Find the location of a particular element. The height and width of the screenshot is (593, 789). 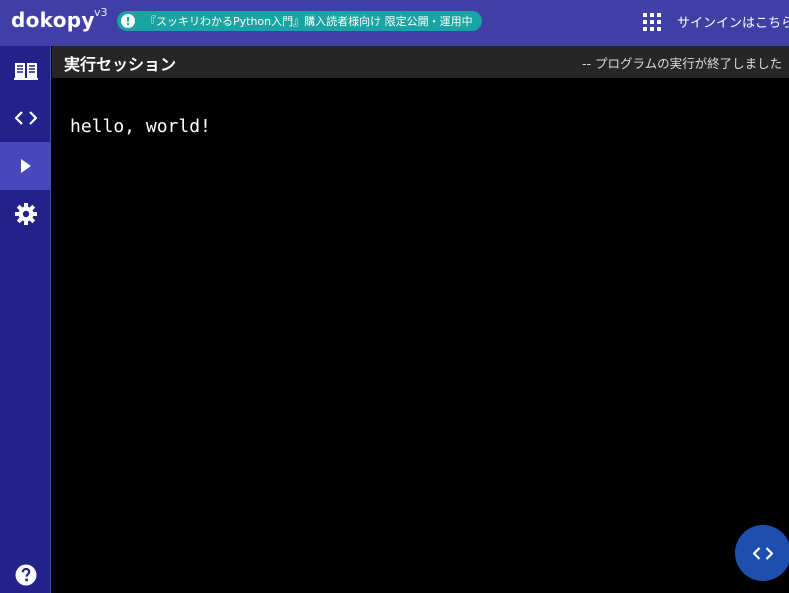

sidebar-item-help is located at coordinates (25, 572).